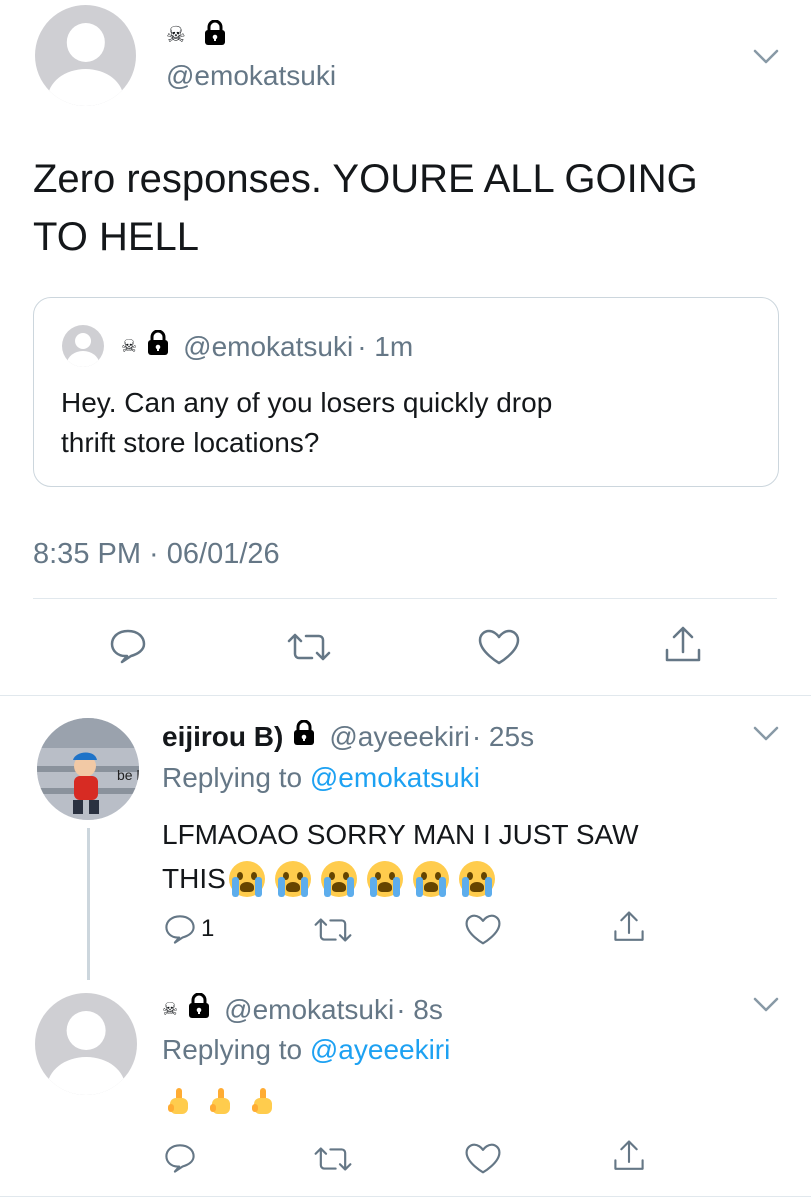 The height and width of the screenshot is (1200, 811). I want to click on reply-handle: @emokatsuki, so click(309, 1010).